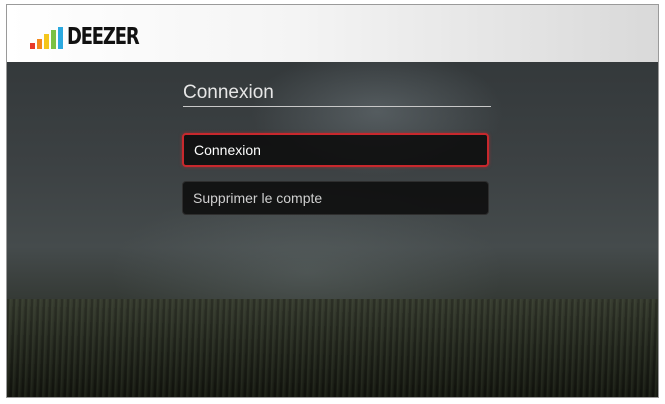  Describe the element at coordinates (335, 198) in the screenshot. I see `menu-item-delete-account: Supprimer le compte` at that location.